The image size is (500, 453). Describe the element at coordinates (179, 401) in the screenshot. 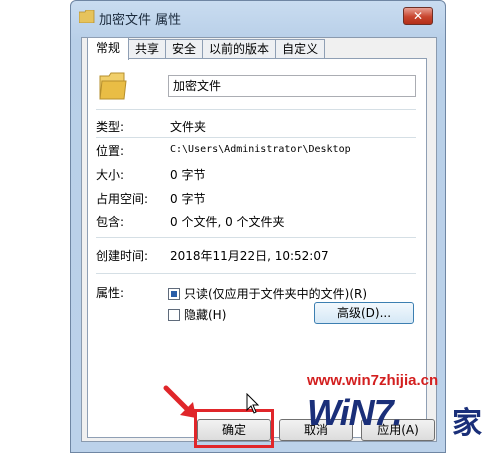

I see `pointer-arrow-icon` at that location.